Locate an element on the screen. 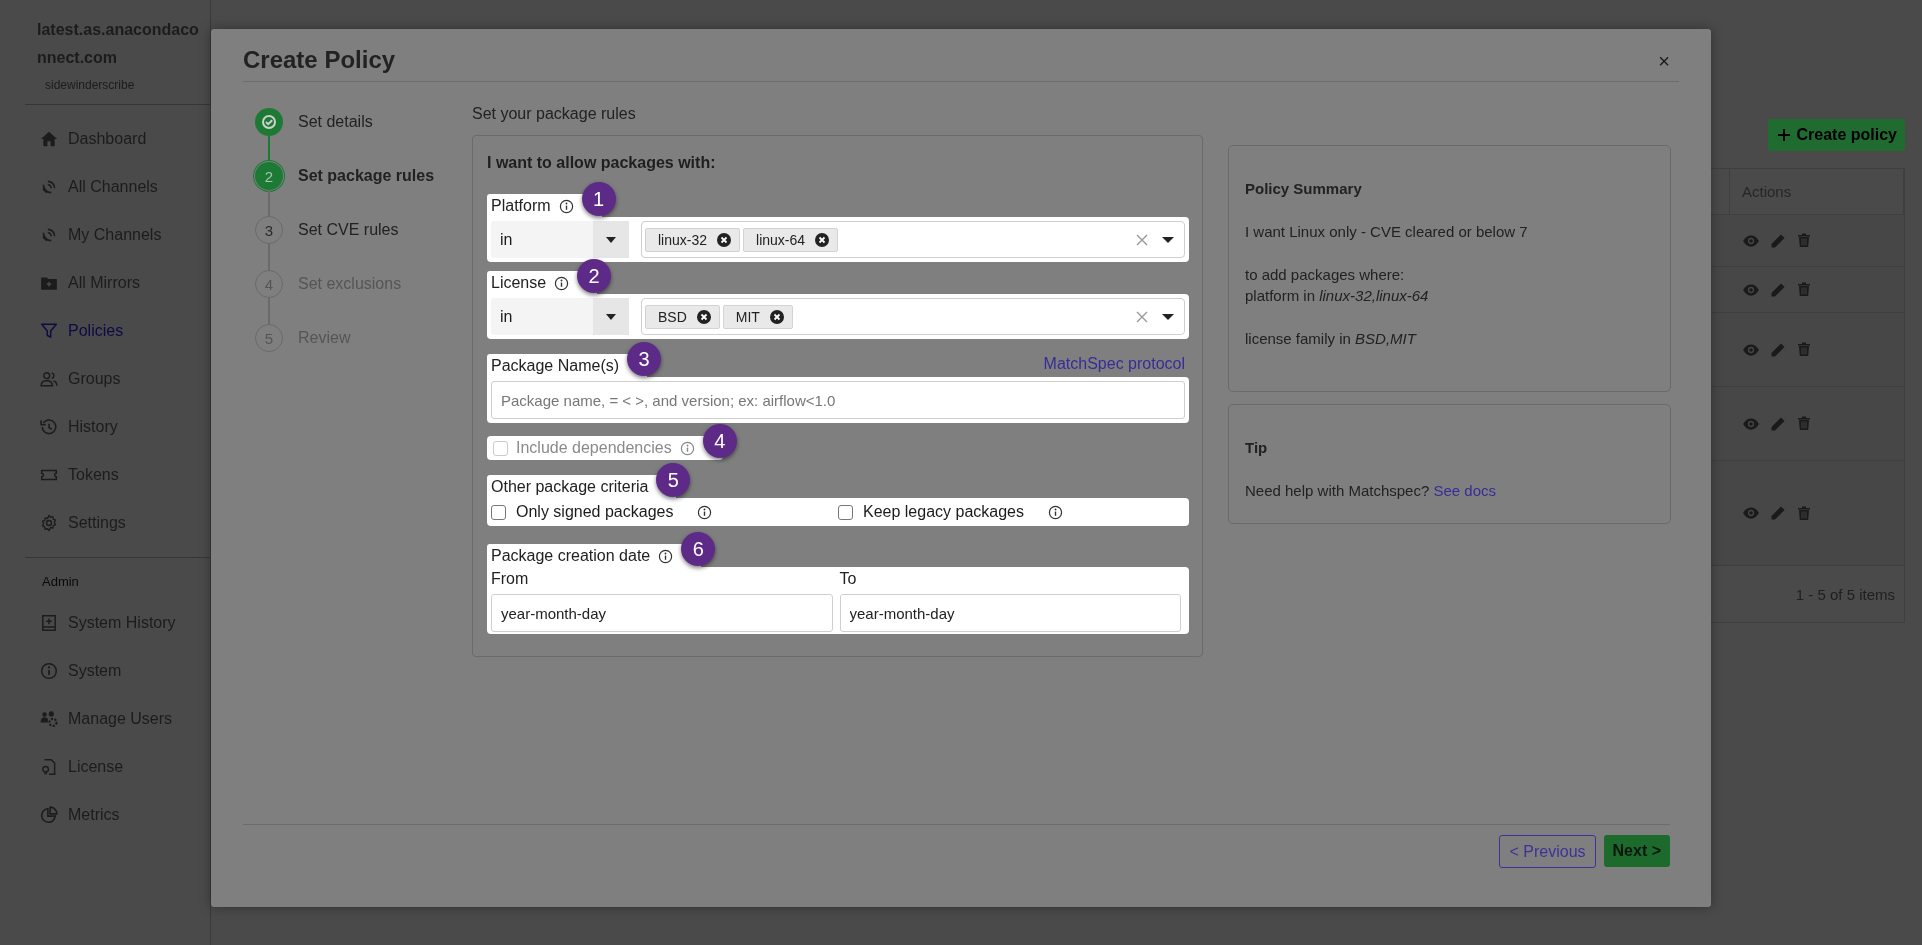 The image size is (1922, 945). book-icon is located at coordinates (49, 623).